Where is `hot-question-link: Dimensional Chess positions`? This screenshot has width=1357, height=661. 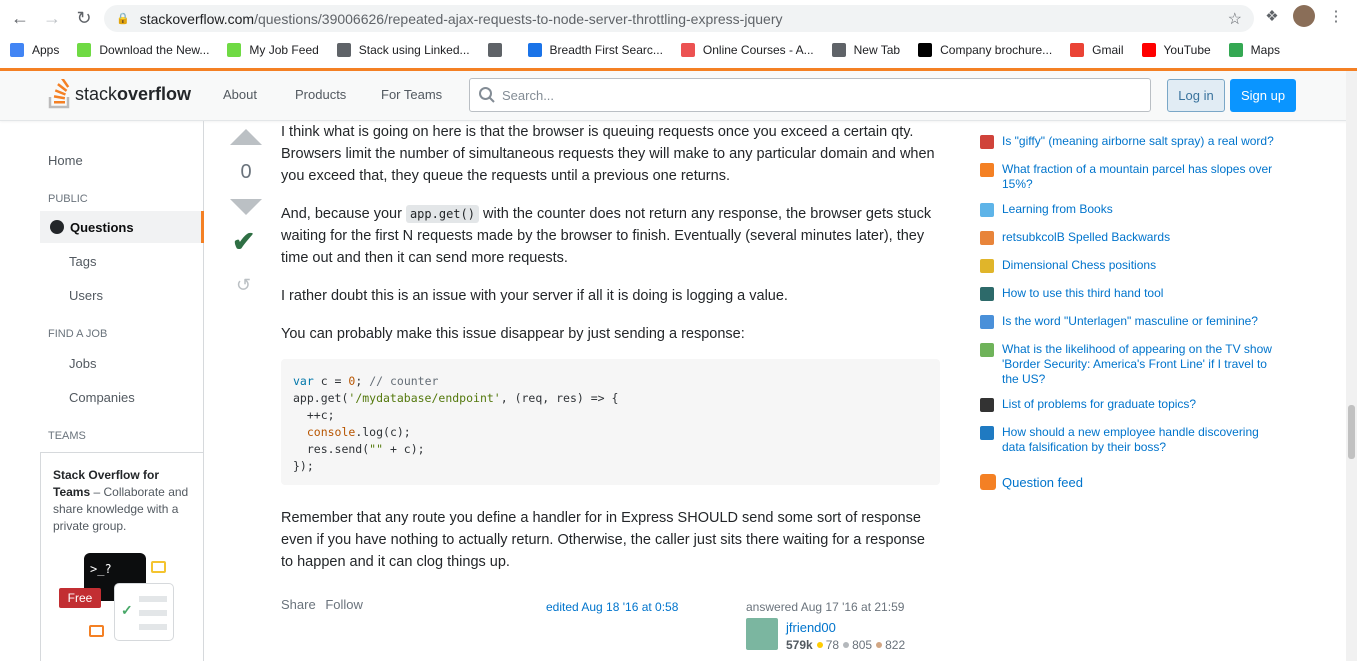 hot-question-link: Dimensional Chess positions is located at coordinates (1130, 265).